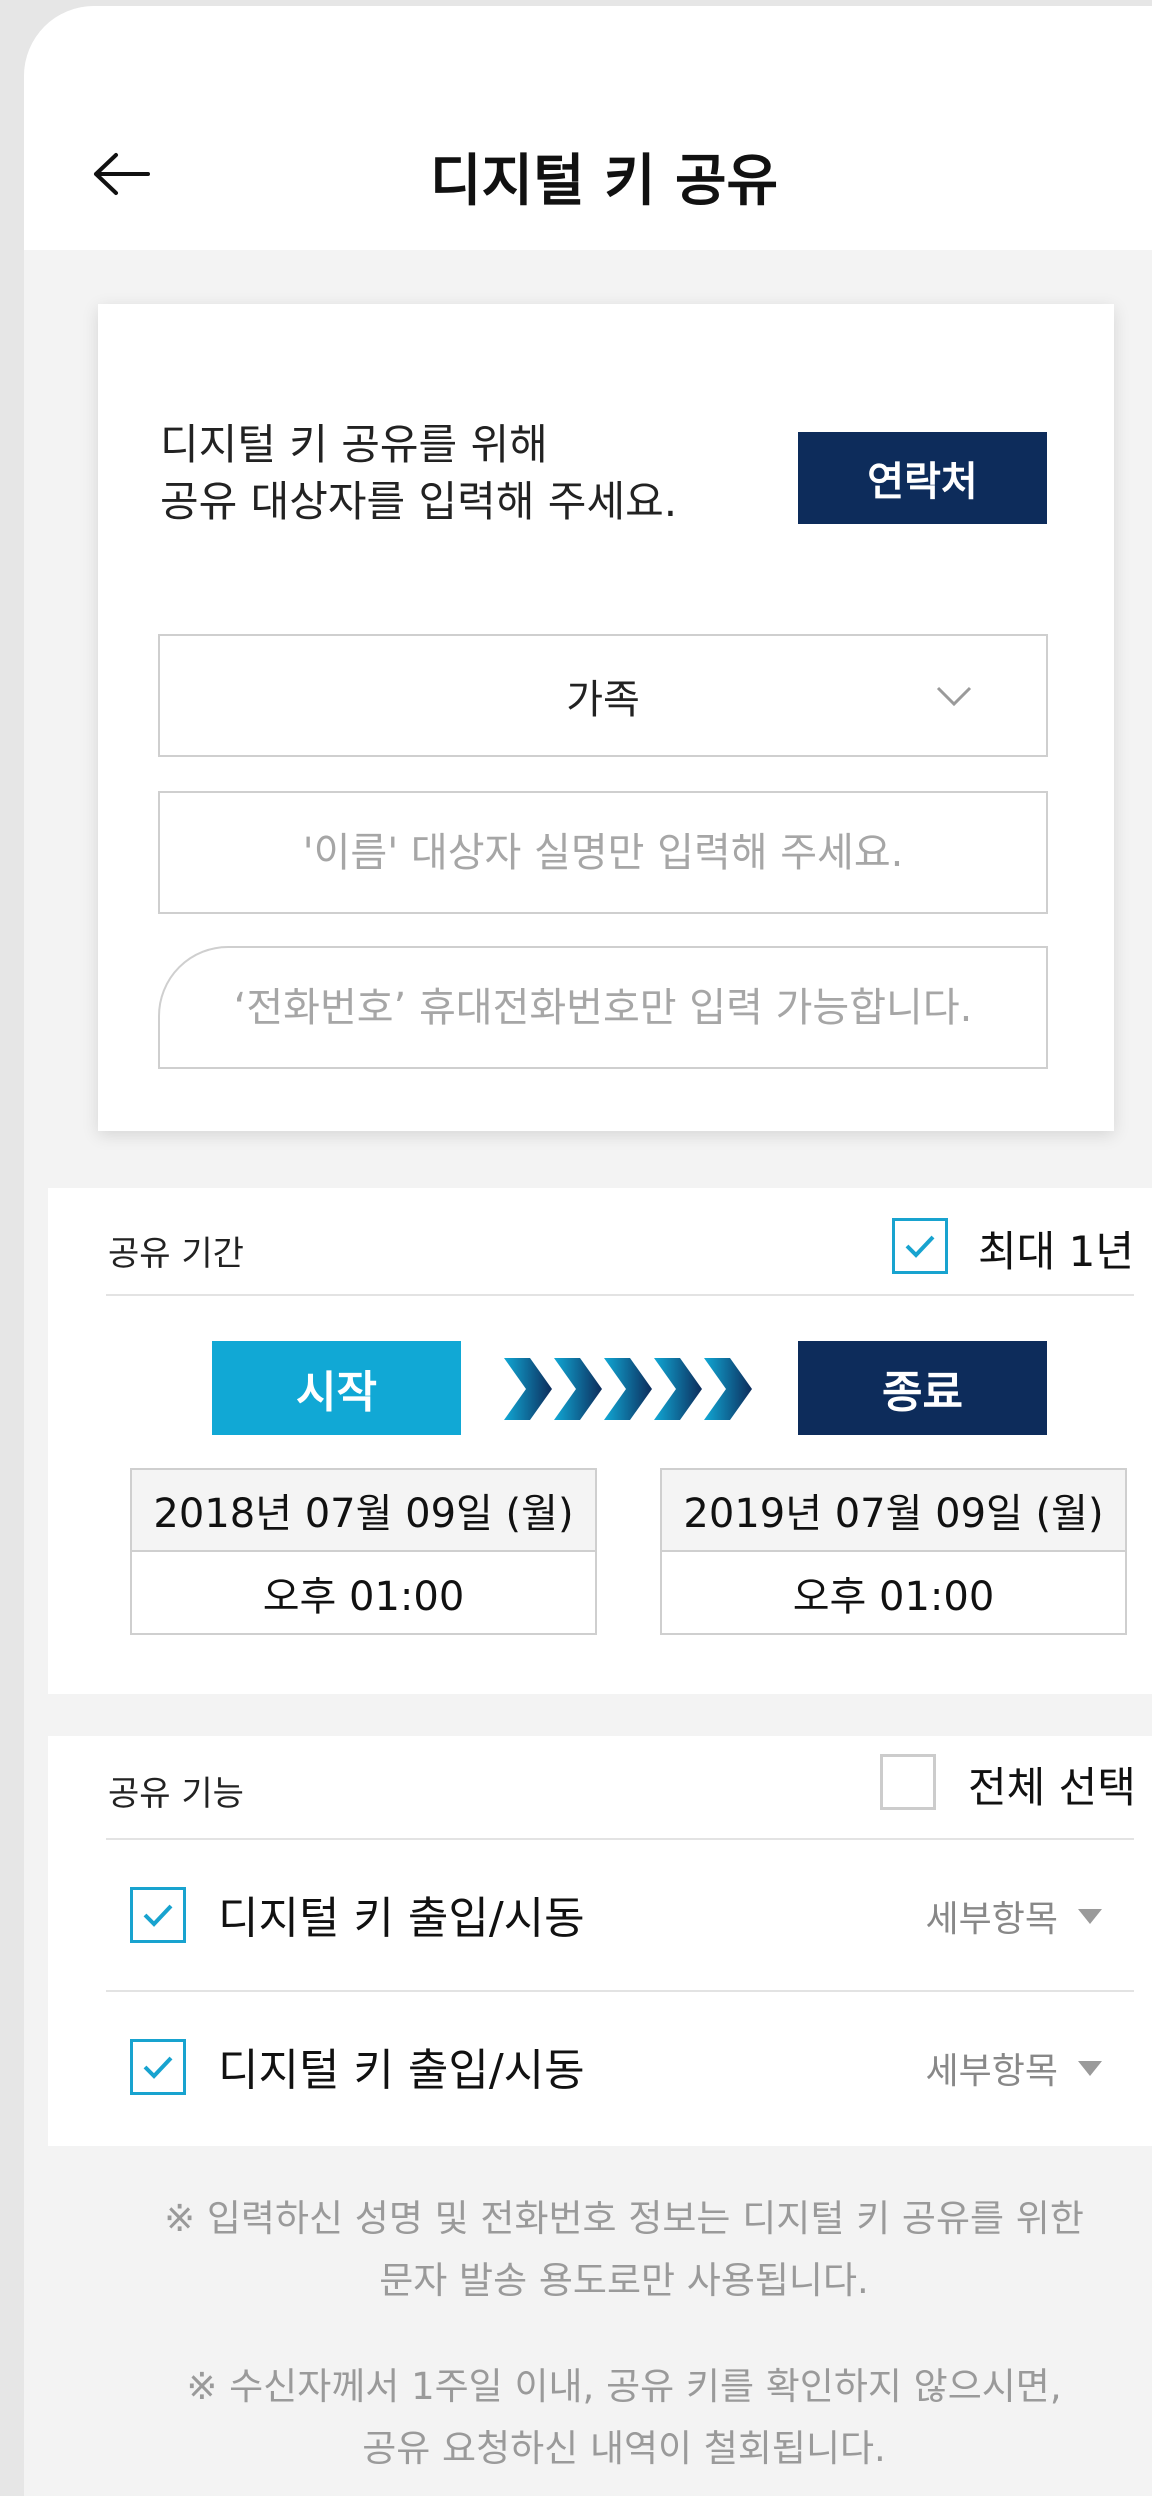 The image size is (1152, 2496). Describe the element at coordinates (628, 1389) in the screenshot. I see `chevrons-right-icon` at that location.